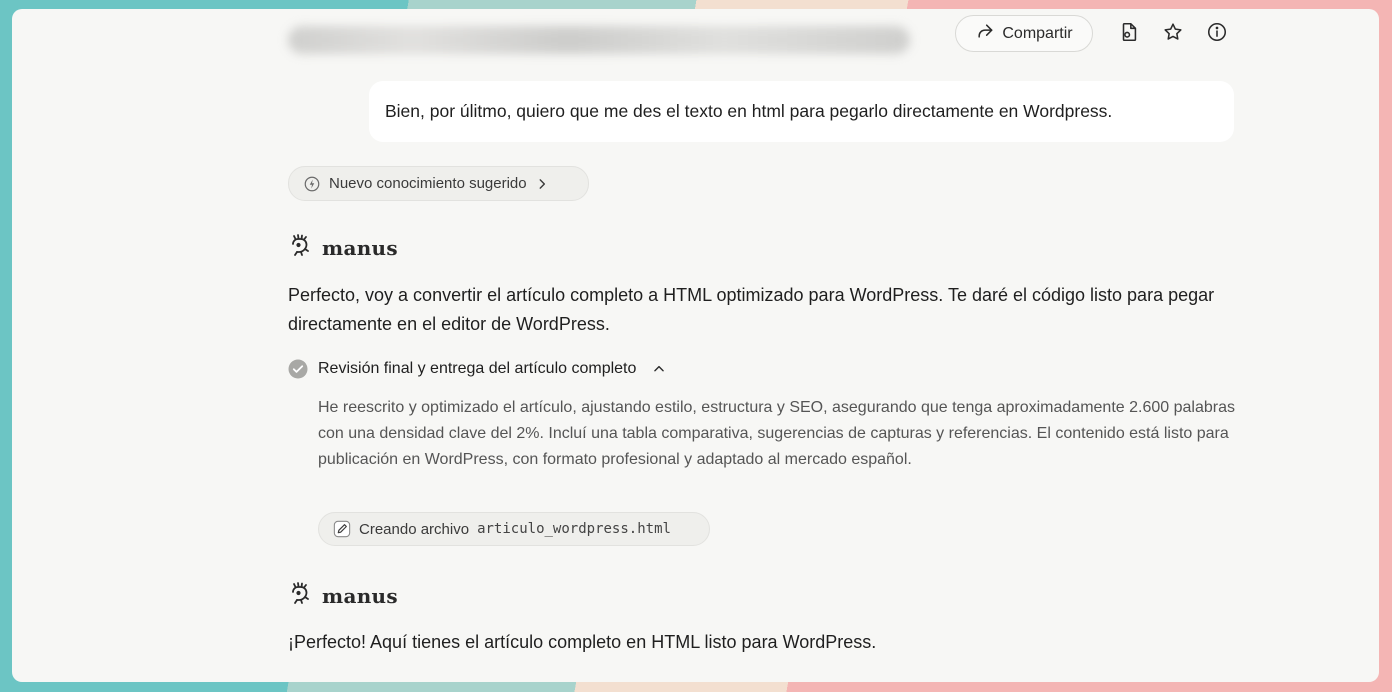  What do you see at coordinates (414, 529) in the screenshot?
I see `creating-file-label: Creando archivo` at bounding box center [414, 529].